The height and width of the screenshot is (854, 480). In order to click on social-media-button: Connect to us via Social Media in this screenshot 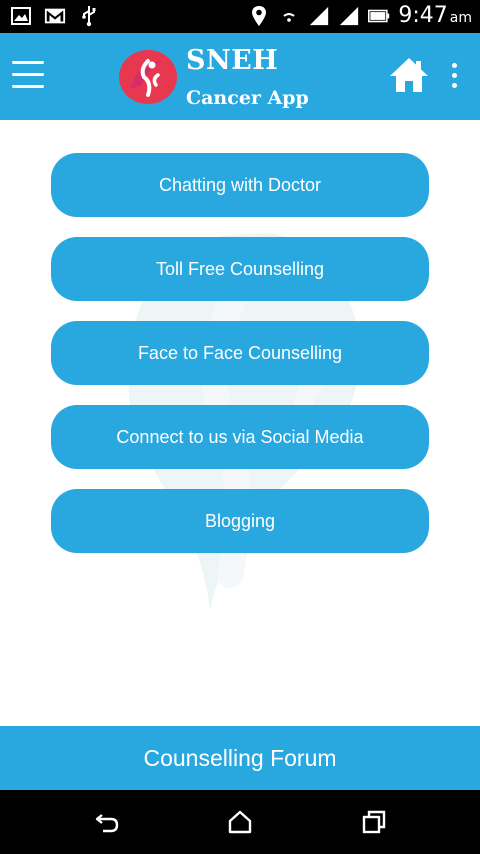, I will do `click(240, 437)`.